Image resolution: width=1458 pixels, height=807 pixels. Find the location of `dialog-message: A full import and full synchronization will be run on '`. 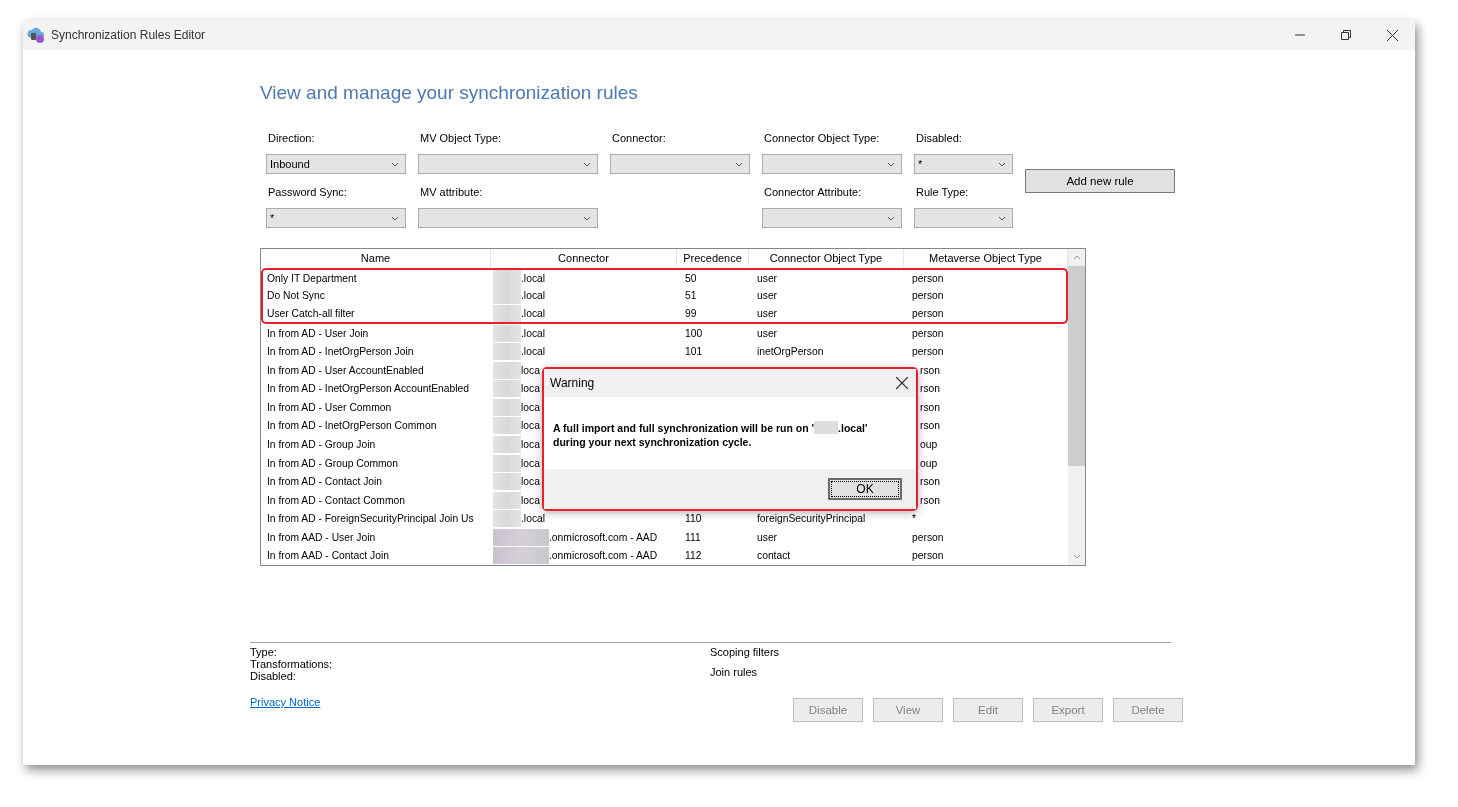

dialog-message: A full import and full synchronization will be run on ' is located at coordinates (684, 427).